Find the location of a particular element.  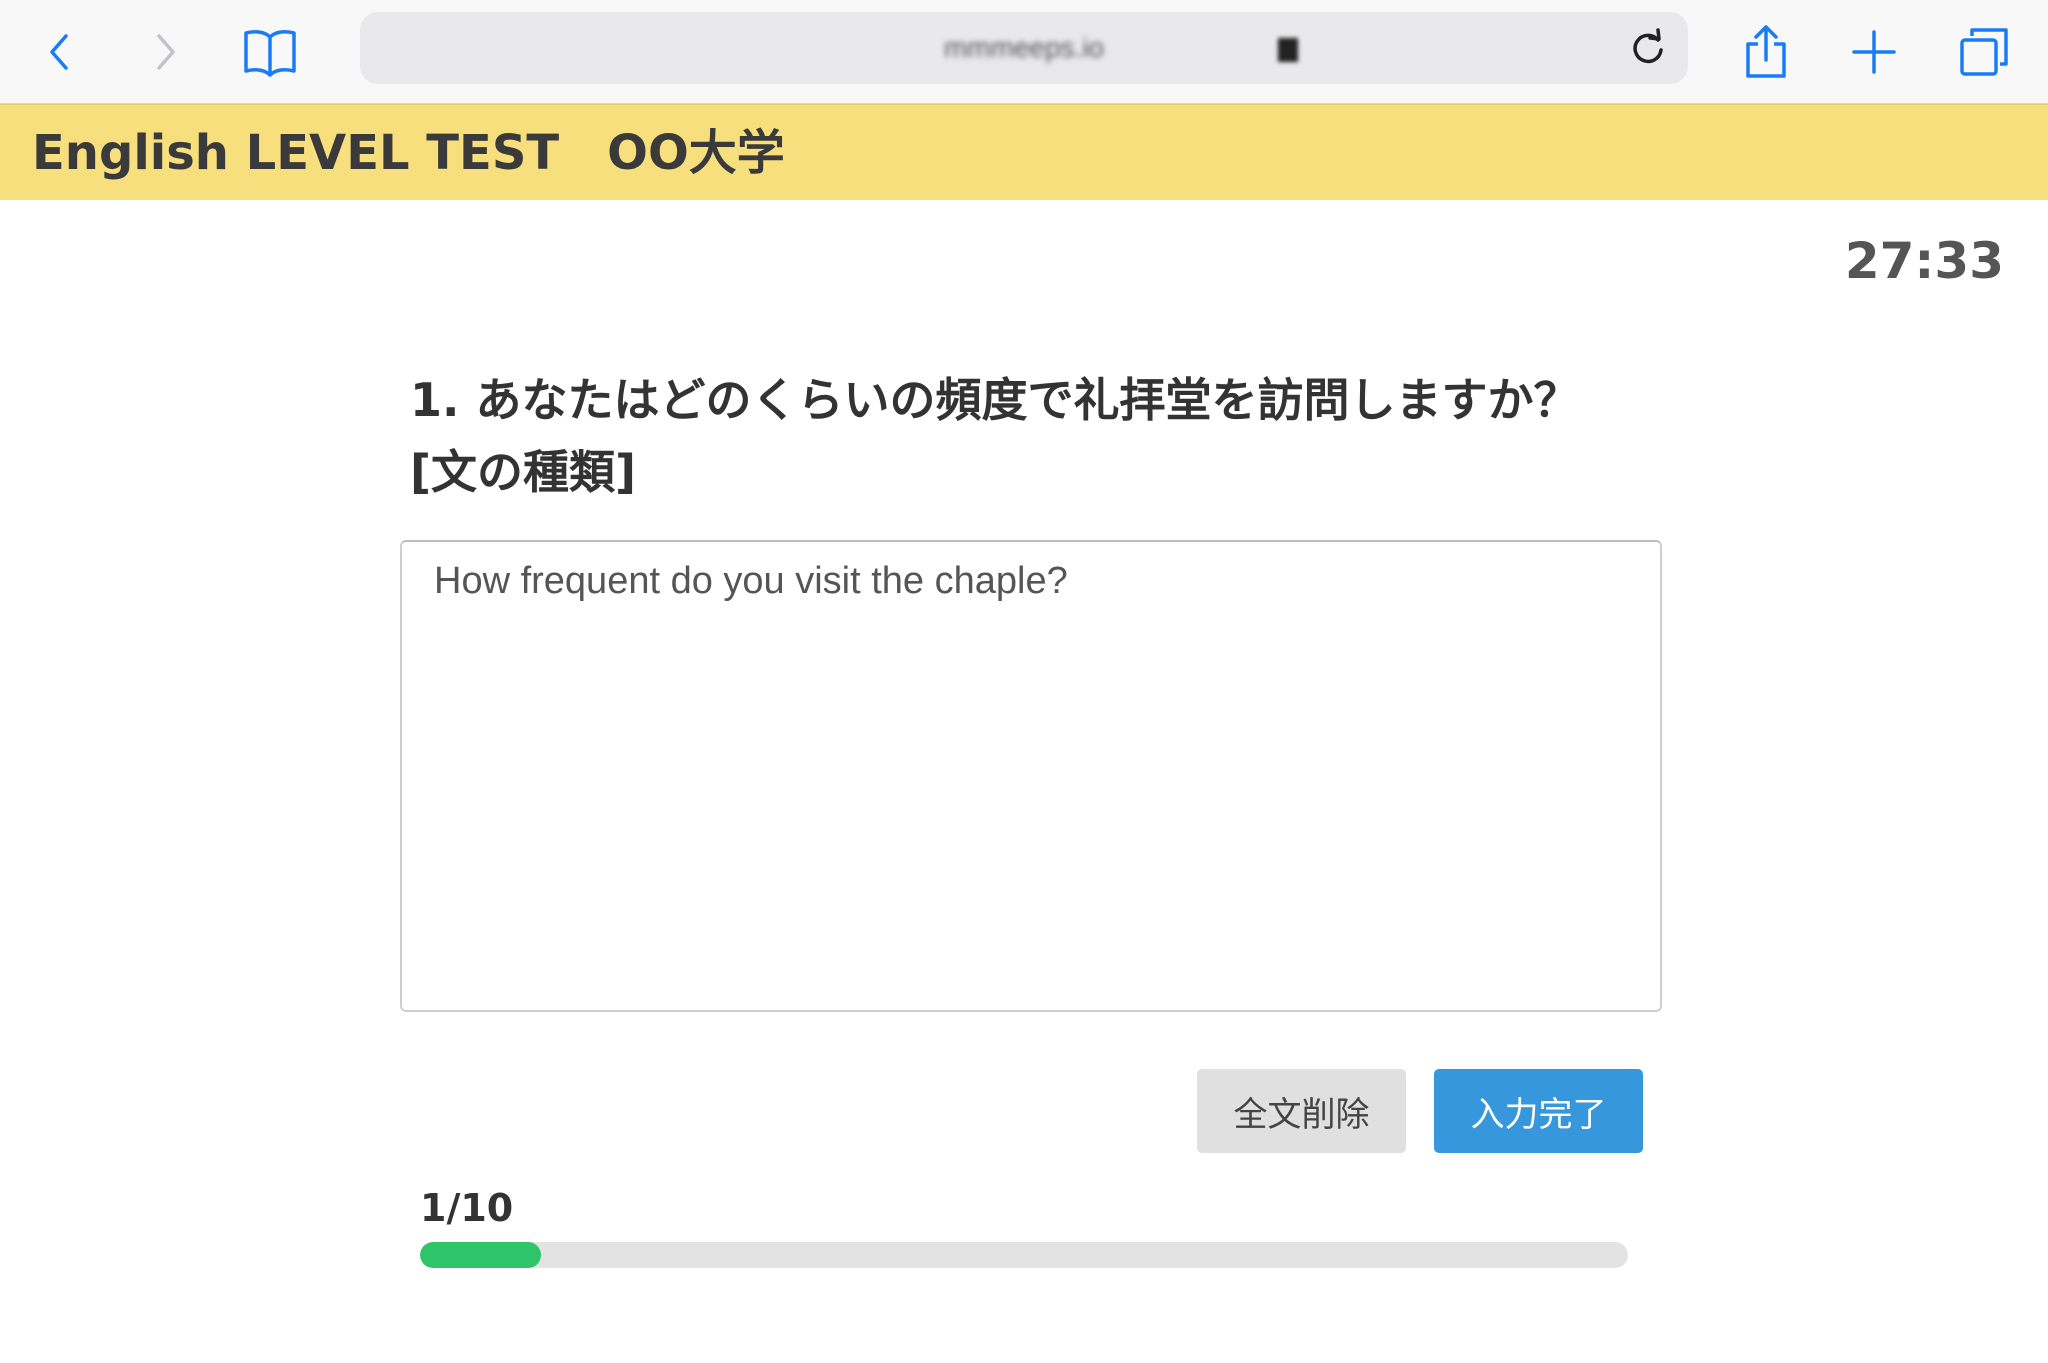

countdown-timer: 27:33 is located at coordinates (1924, 261).